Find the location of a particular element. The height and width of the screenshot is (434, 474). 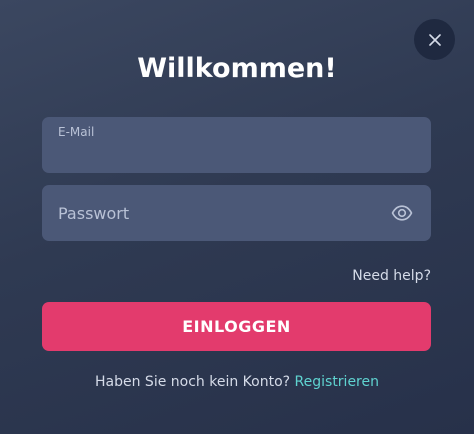

email-input is located at coordinates (236, 145).